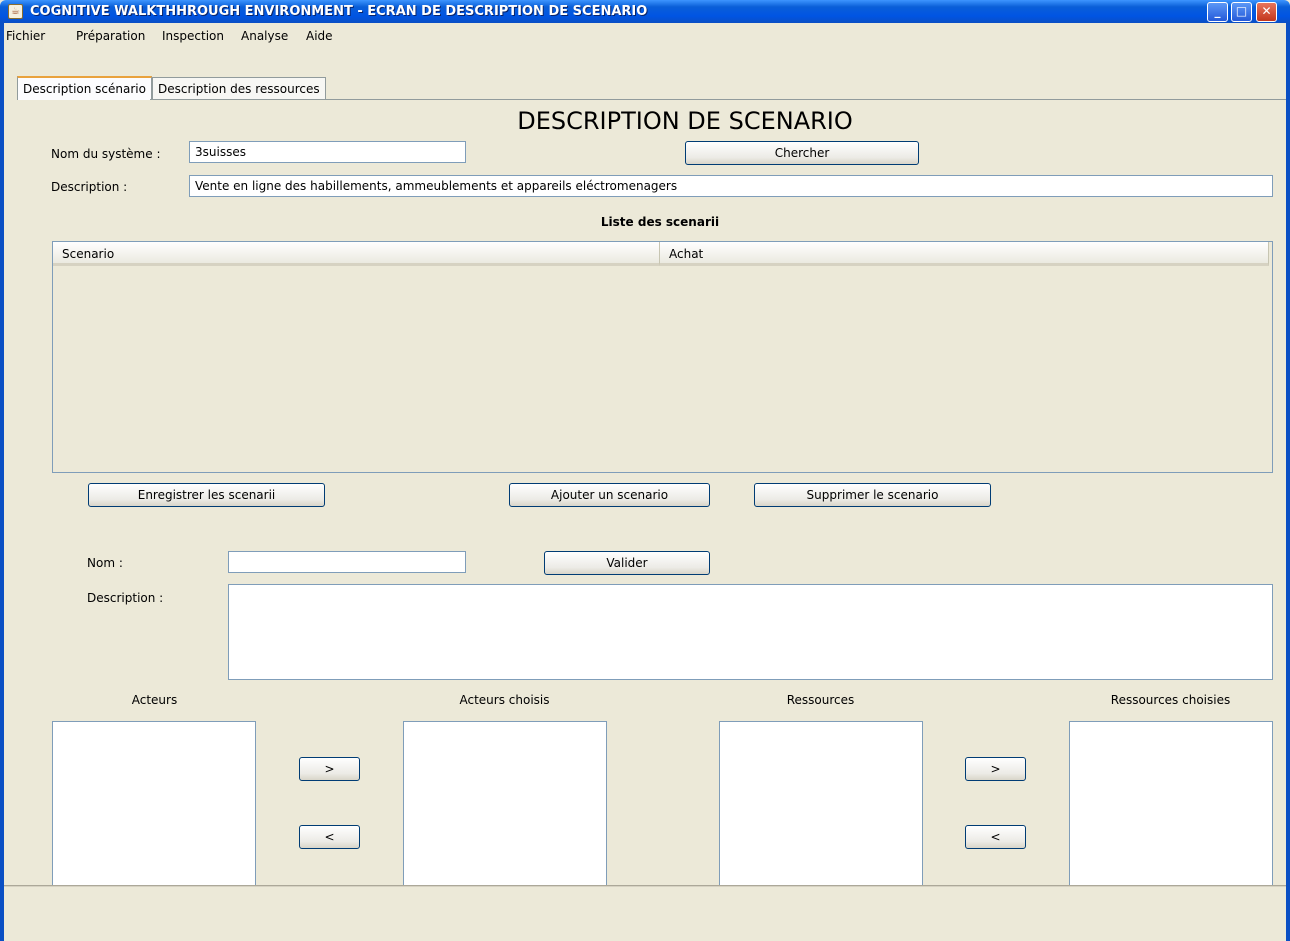  What do you see at coordinates (84, 88) in the screenshot?
I see `tab-description-scenario: Description scénario` at bounding box center [84, 88].